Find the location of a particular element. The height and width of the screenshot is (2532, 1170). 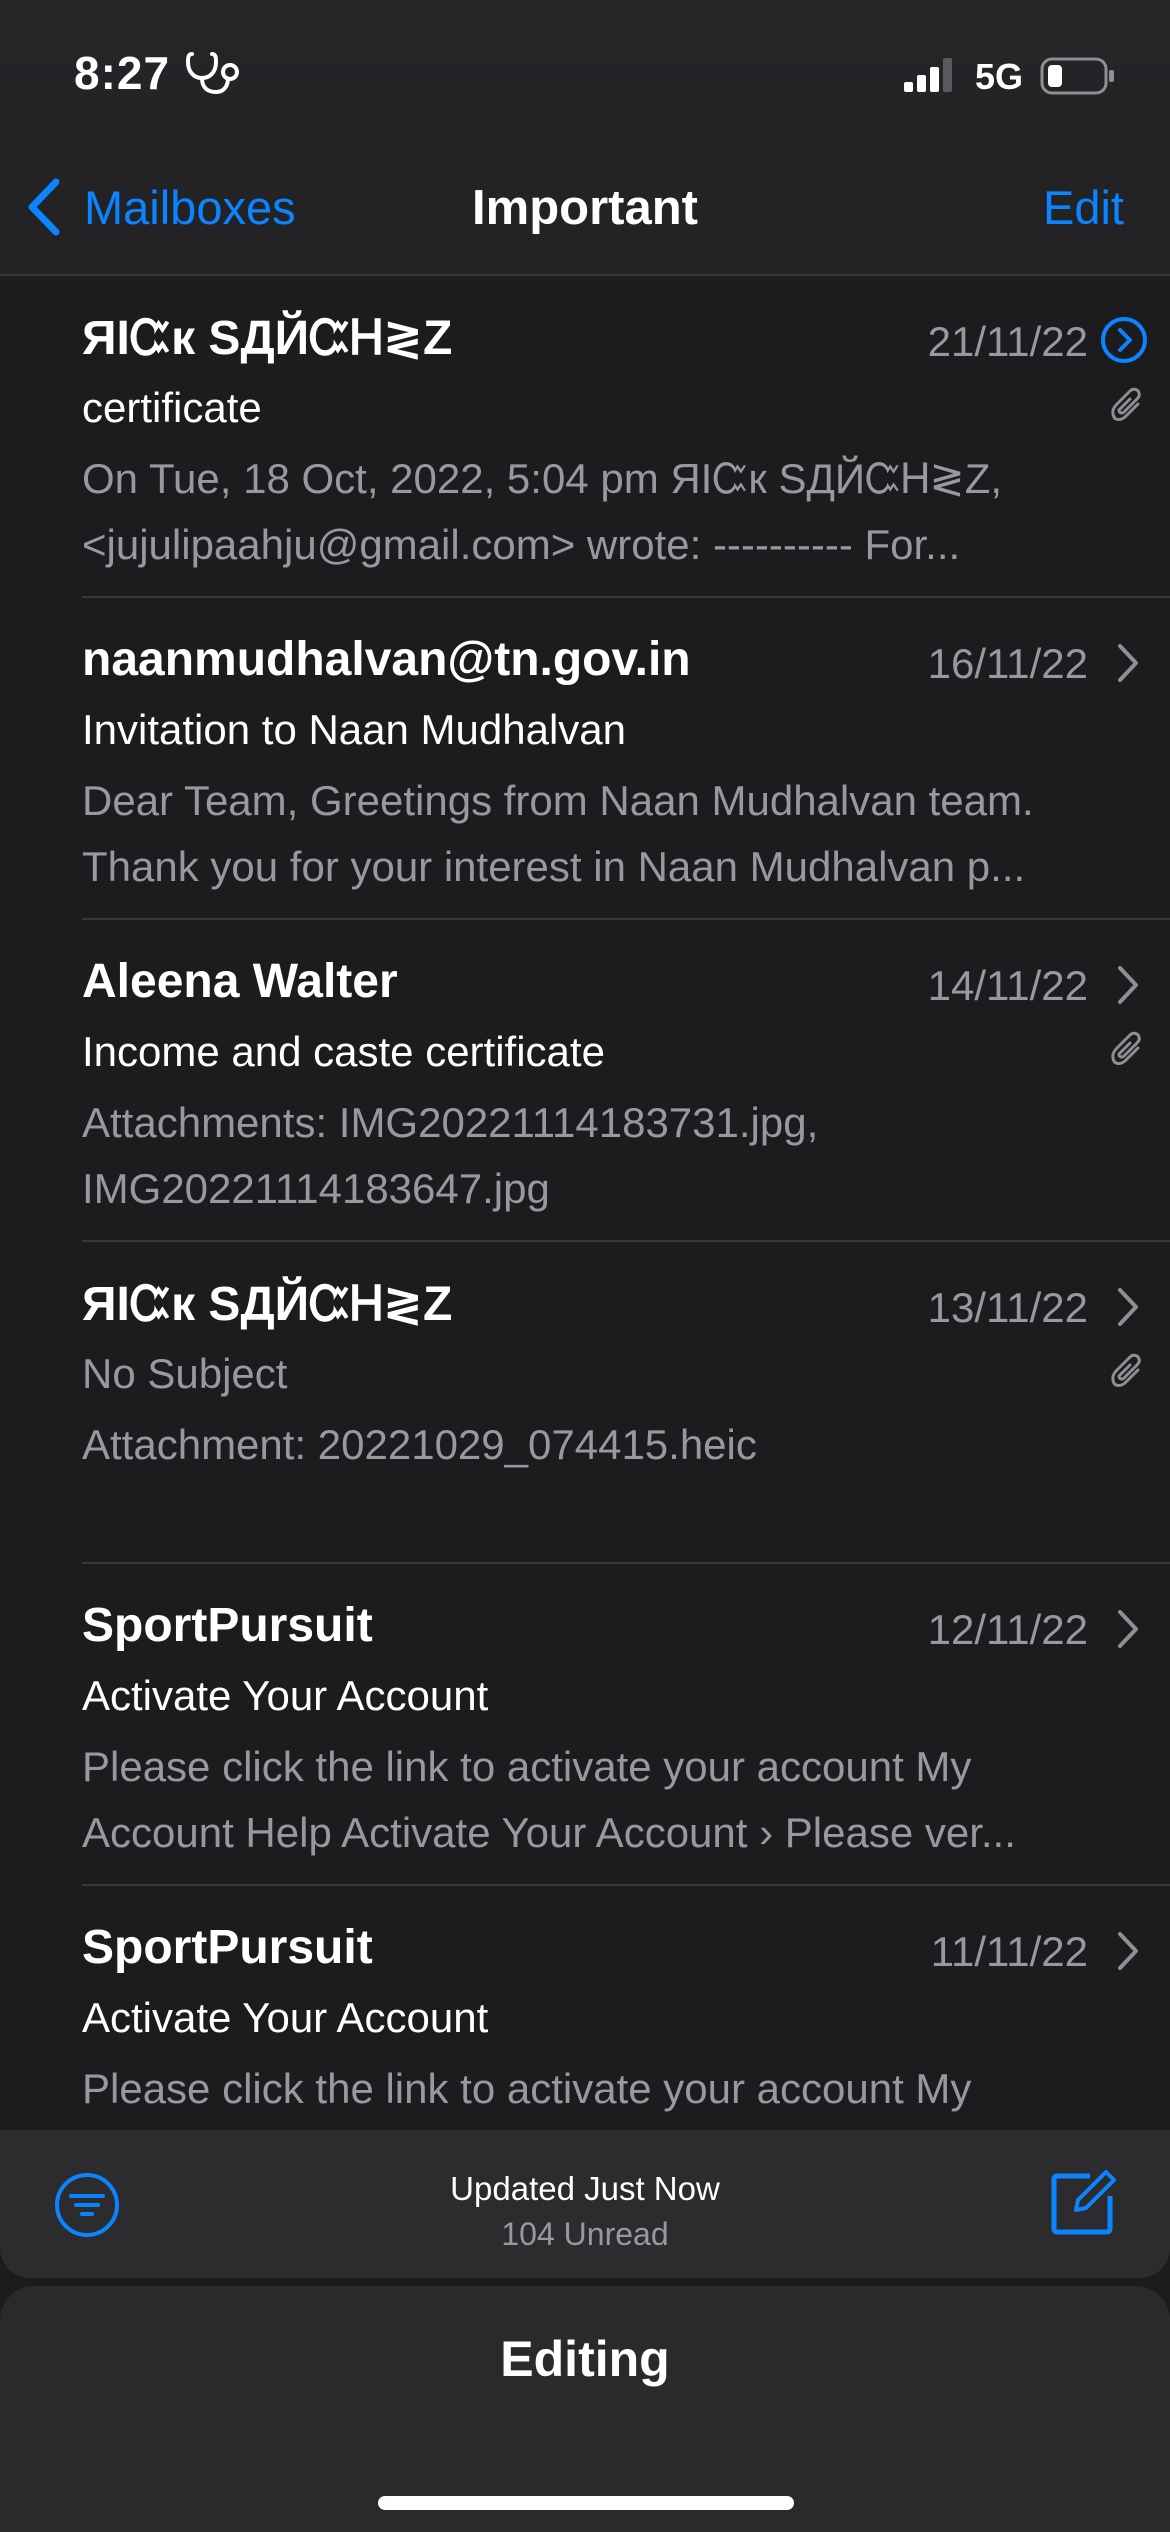

thread-chevron-circle-icon is located at coordinates (1124, 340).